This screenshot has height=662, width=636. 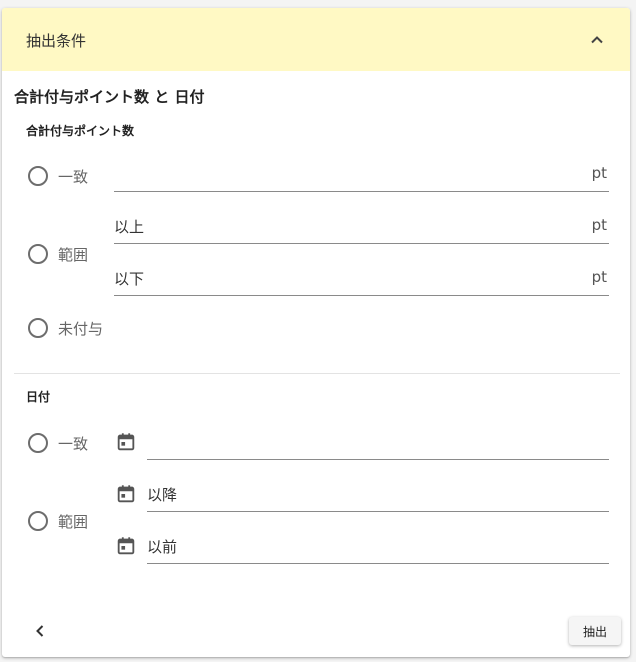 What do you see at coordinates (361, 278) in the screenshot?
I see `points-max-input: 以下 pt` at bounding box center [361, 278].